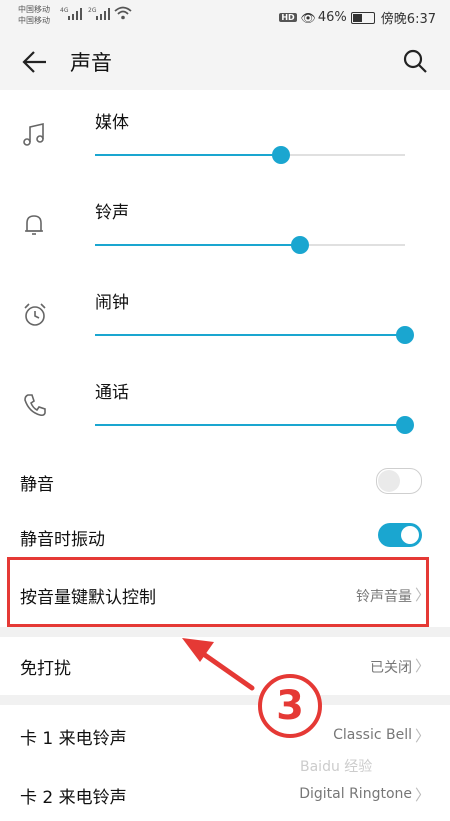 This screenshot has height=821, width=450. I want to click on app-bar: 声音, so click(225, 62).